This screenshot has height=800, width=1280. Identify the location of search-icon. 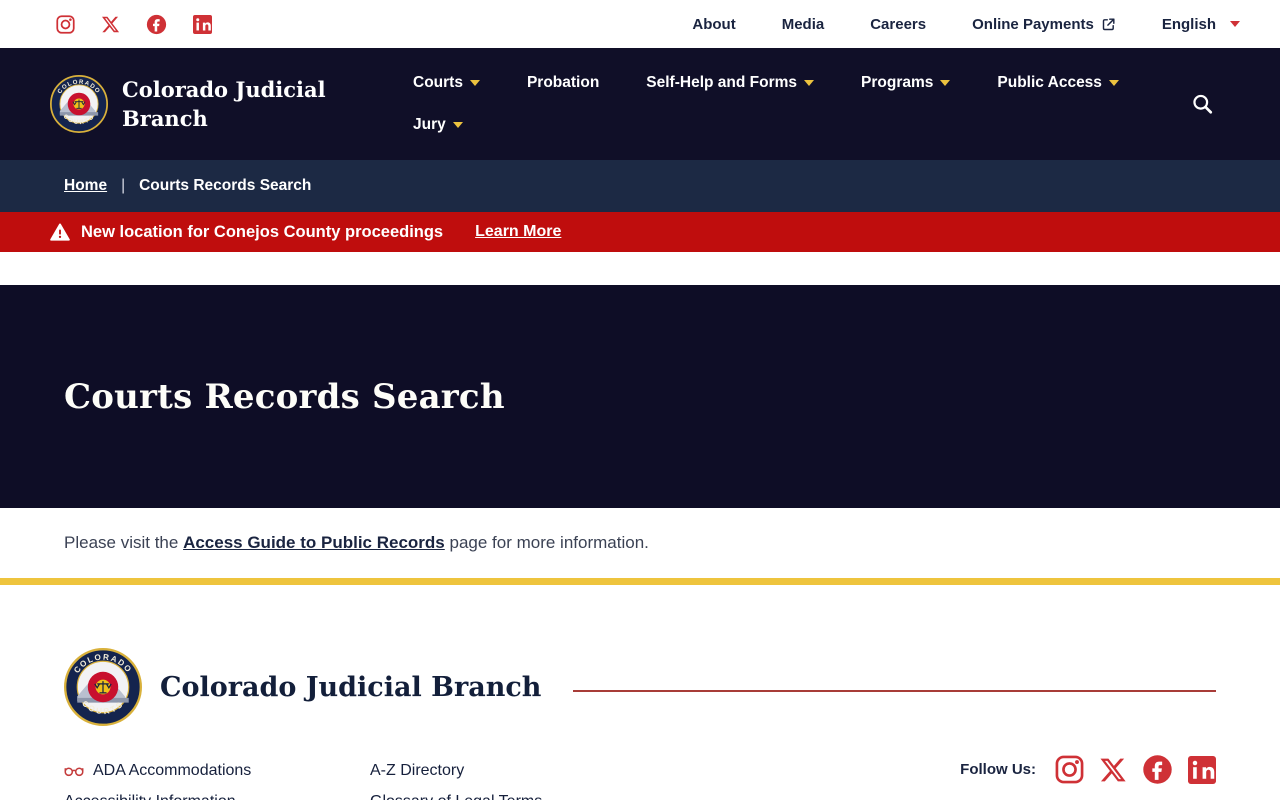
(1202, 104).